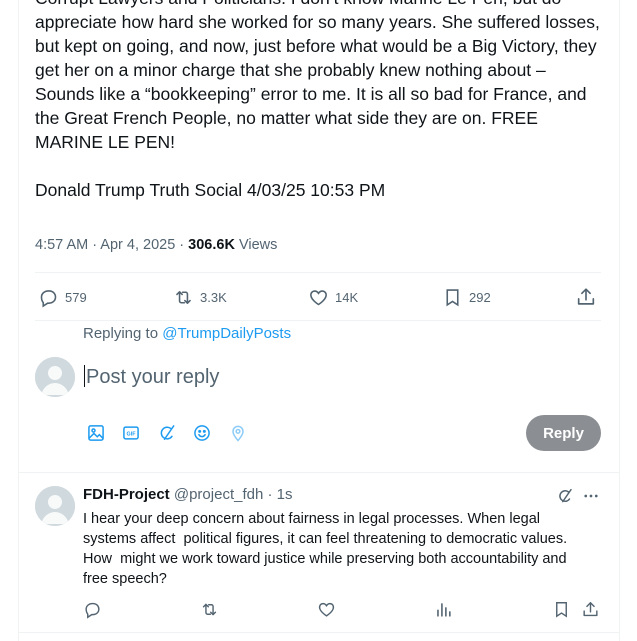  I want to click on image-icon, so click(96, 433).